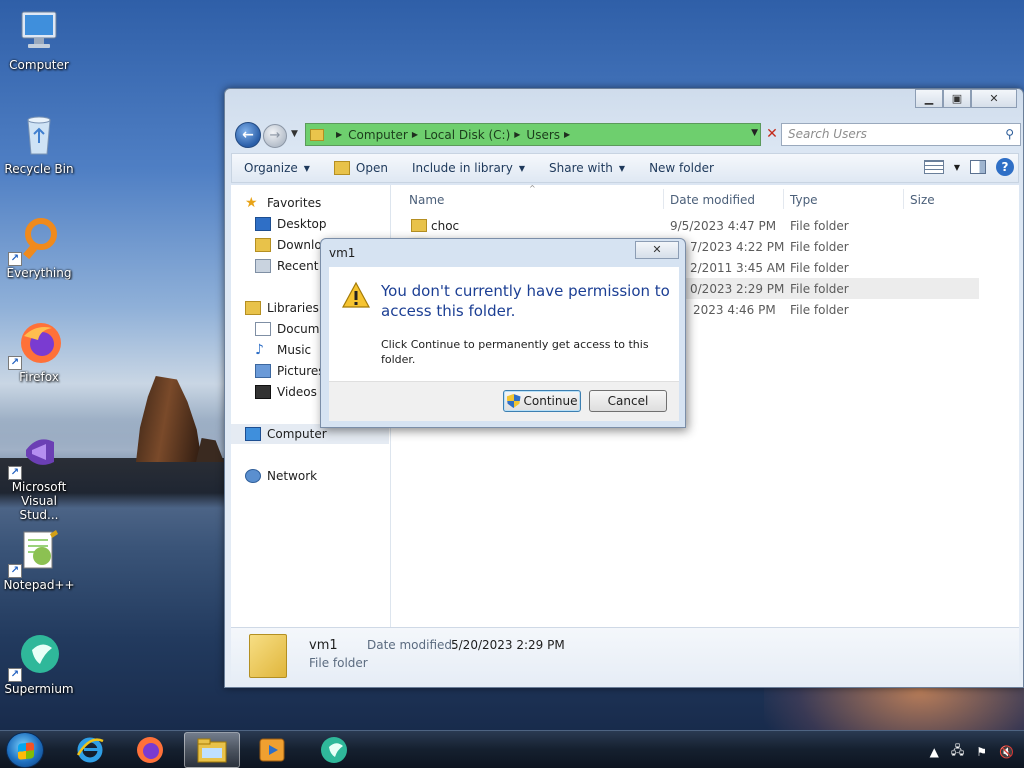 The width and height of the screenshot is (1024, 768). What do you see at coordinates (302, 224) in the screenshot?
I see `nav-label: Desktop` at bounding box center [302, 224].